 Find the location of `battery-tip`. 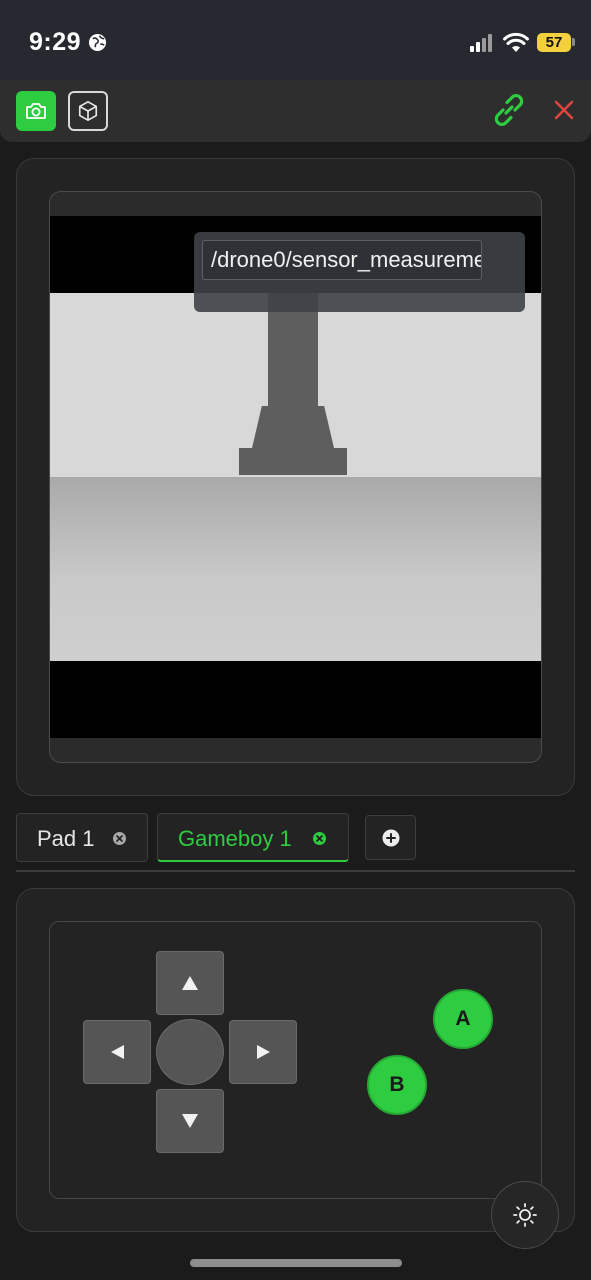

battery-tip is located at coordinates (573, 42).